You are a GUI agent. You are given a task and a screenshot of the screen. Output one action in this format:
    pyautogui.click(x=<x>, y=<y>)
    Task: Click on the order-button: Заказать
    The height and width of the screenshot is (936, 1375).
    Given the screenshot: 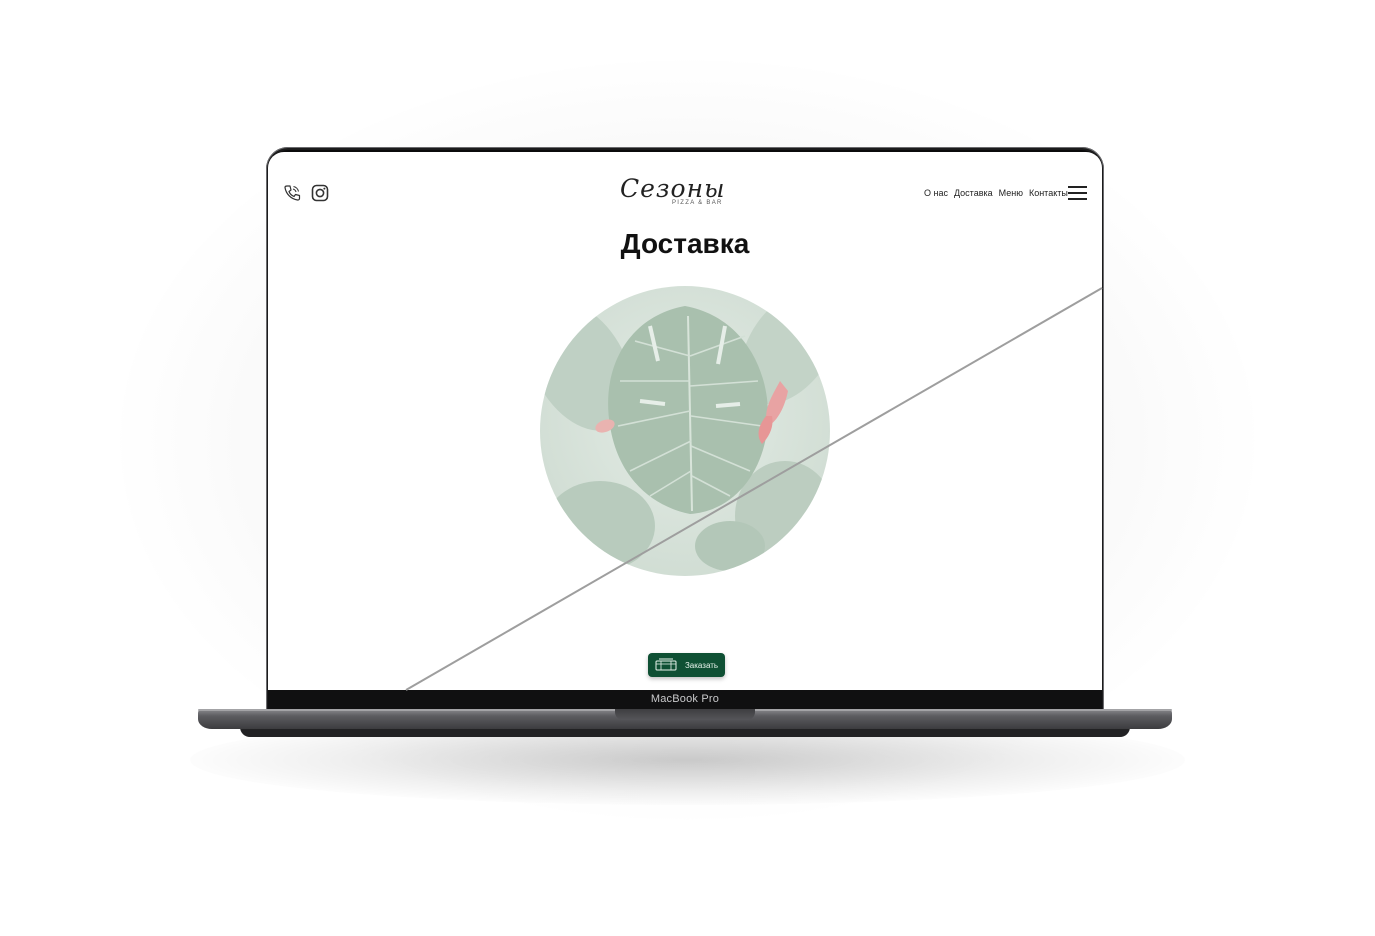 What is the action you would take?
    pyautogui.click(x=686, y=665)
    